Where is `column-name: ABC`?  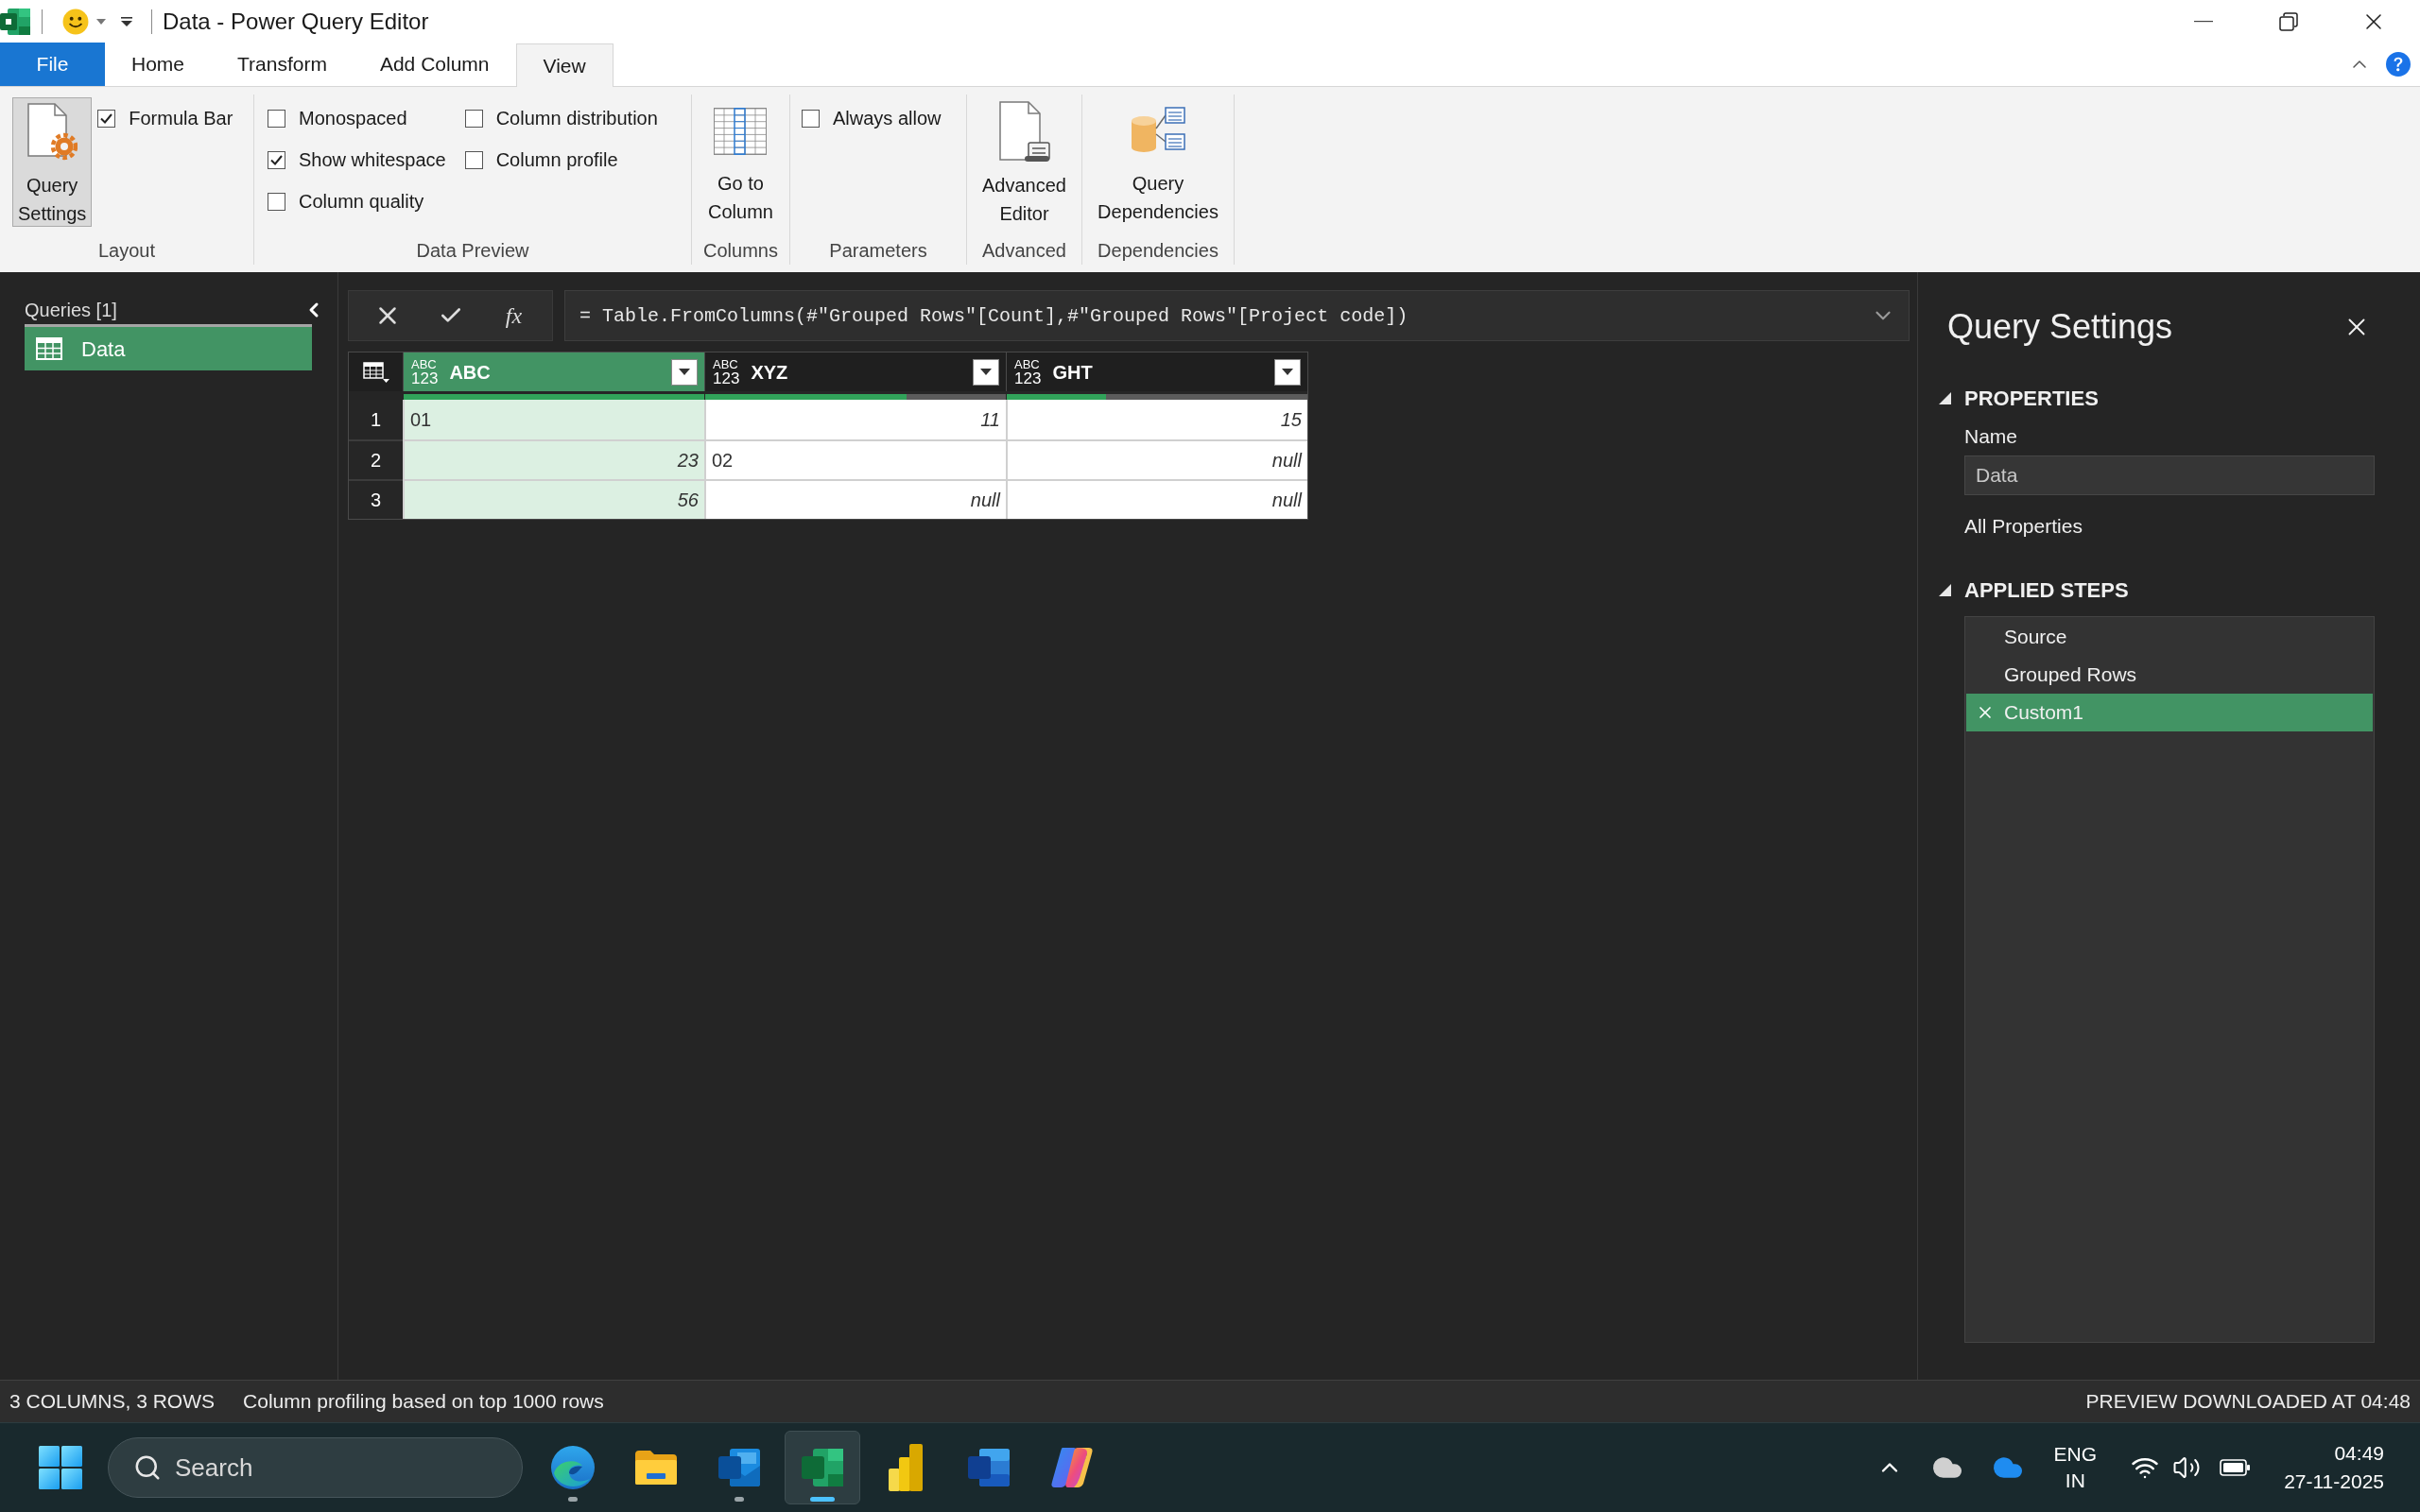 column-name: ABC is located at coordinates (470, 372).